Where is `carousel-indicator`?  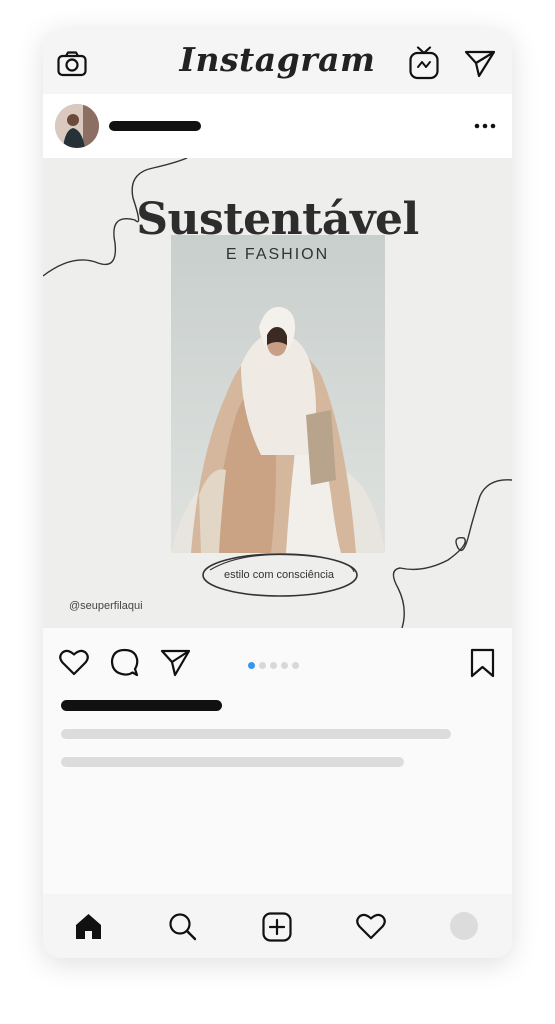
carousel-indicator is located at coordinates (275, 662).